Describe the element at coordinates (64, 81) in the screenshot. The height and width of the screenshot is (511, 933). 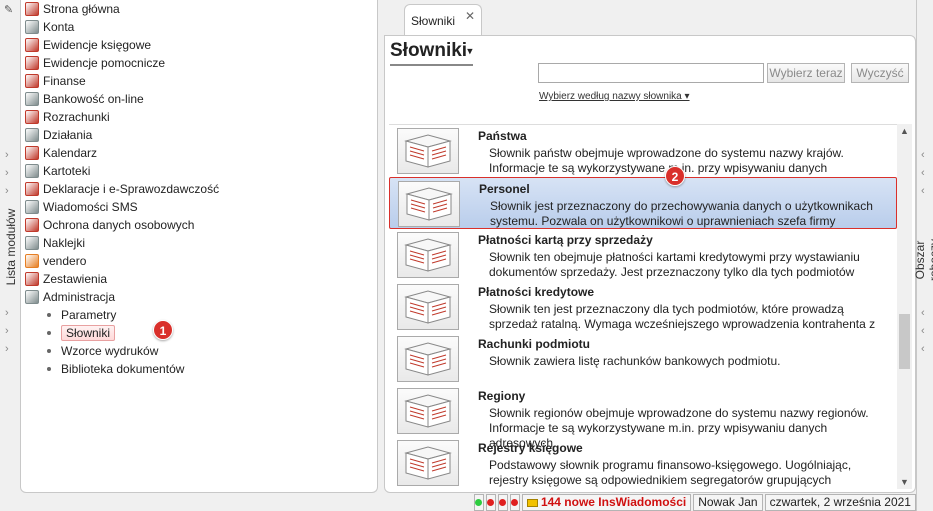
I see `module-label: Finanse` at that location.